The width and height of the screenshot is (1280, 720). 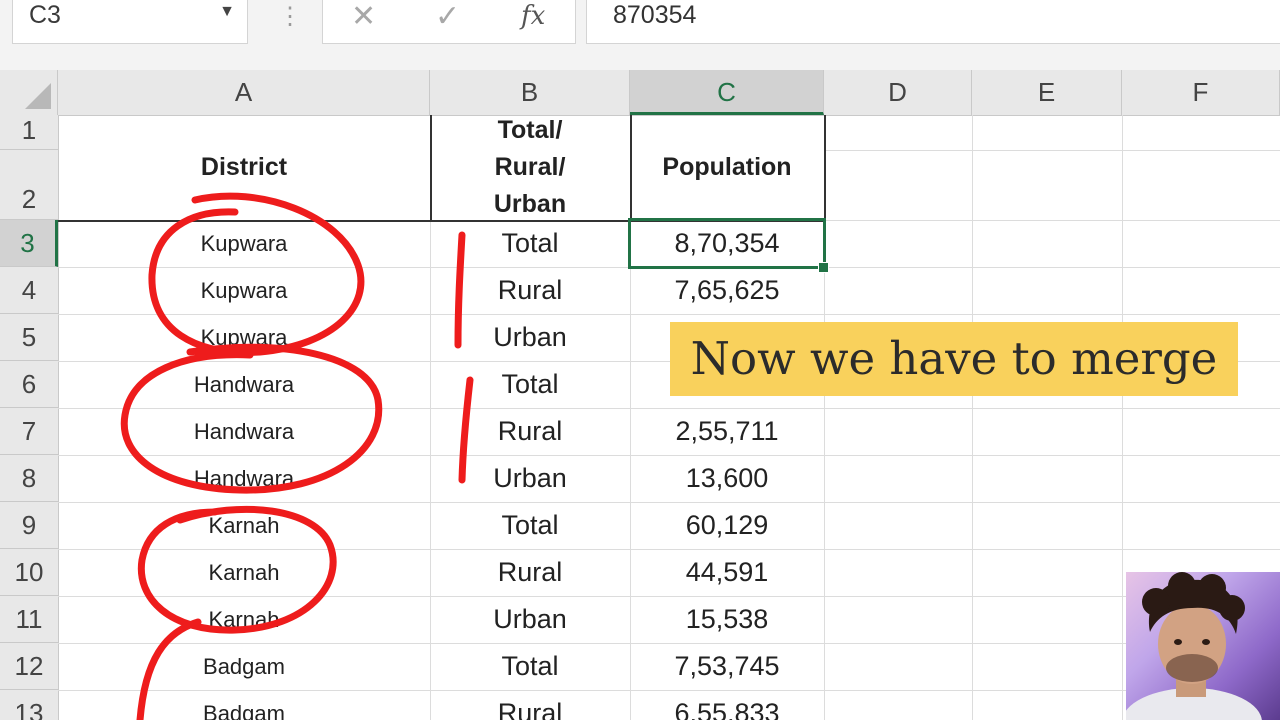 I want to click on row-header-4: 4, so click(x=29, y=290).